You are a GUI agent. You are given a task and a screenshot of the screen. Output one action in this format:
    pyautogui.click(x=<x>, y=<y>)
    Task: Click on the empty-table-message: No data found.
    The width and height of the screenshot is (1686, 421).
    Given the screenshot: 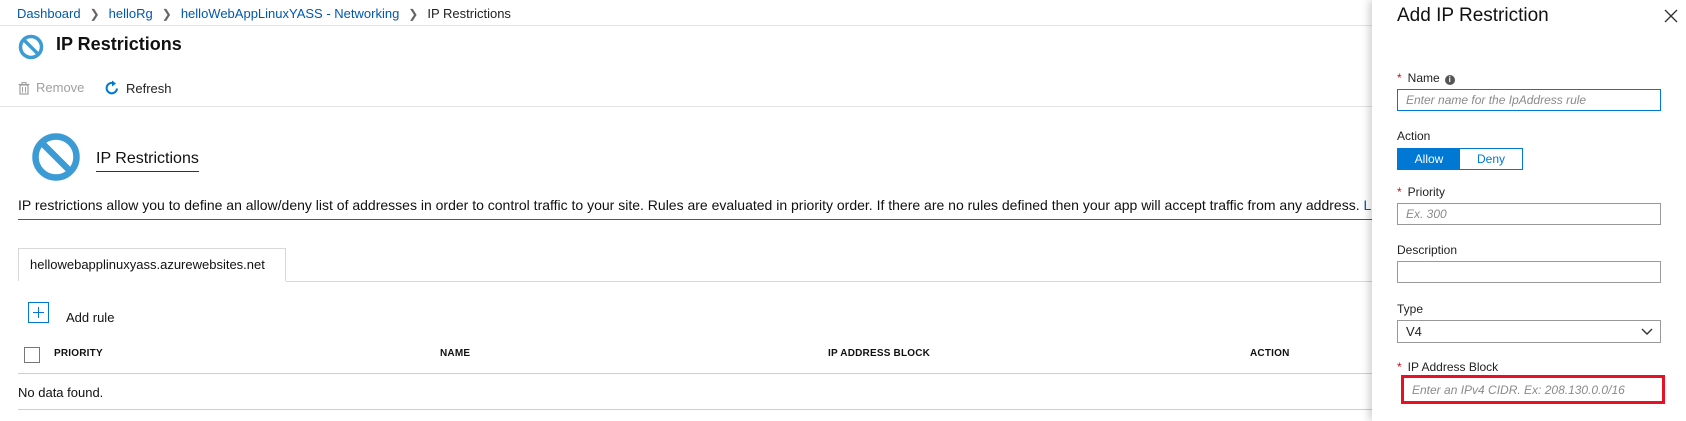 What is the action you would take?
    pyautogui.click(x=61, y=392)
    